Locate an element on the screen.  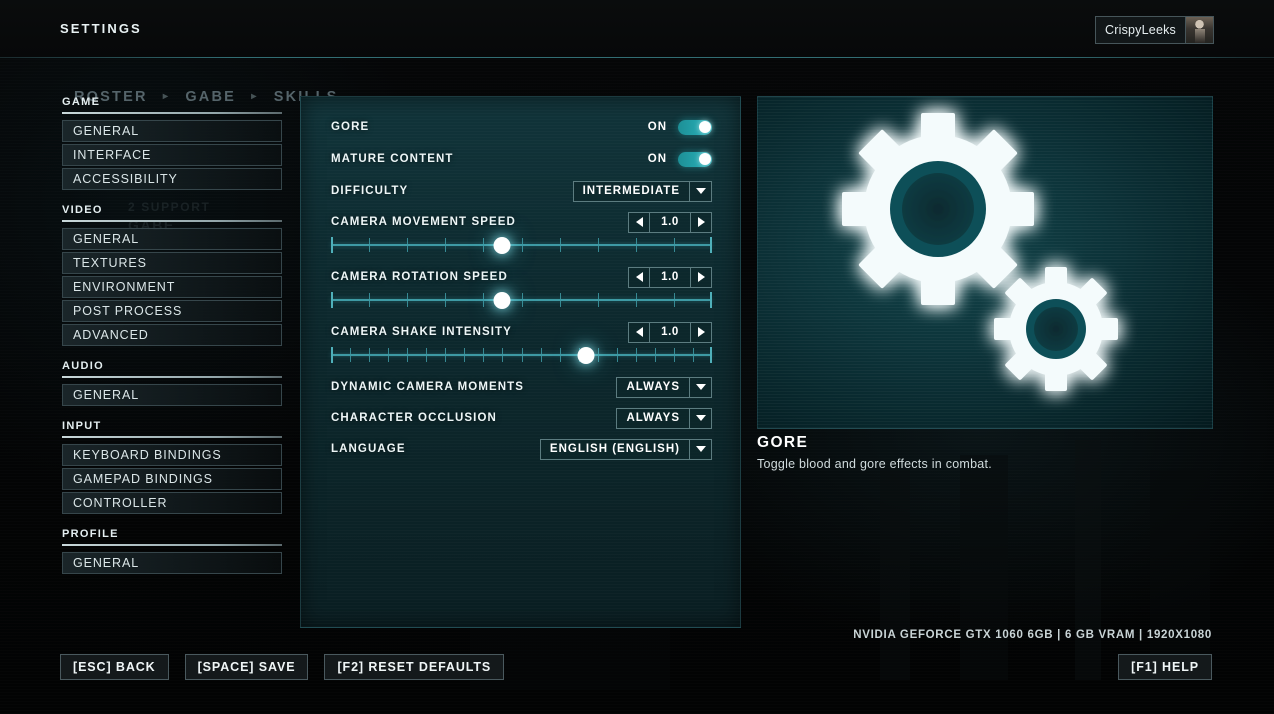
dropdown-character-occlusion: ALWAYS is located at coordinates (664, 418).